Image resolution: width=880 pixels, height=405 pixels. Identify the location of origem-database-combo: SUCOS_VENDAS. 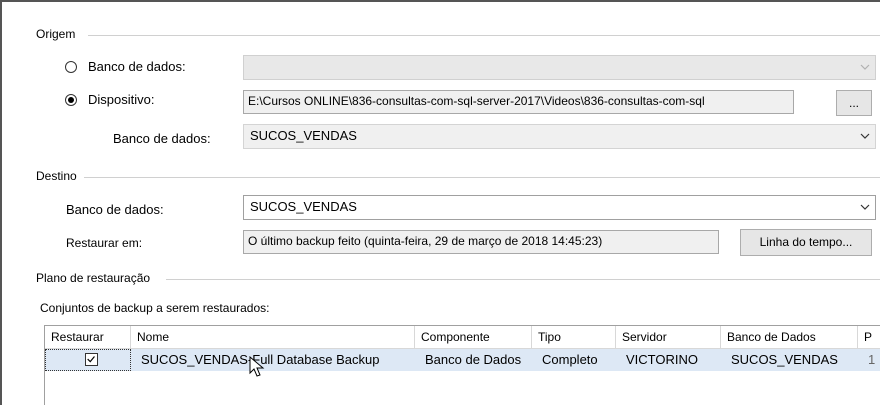
(559, 136).